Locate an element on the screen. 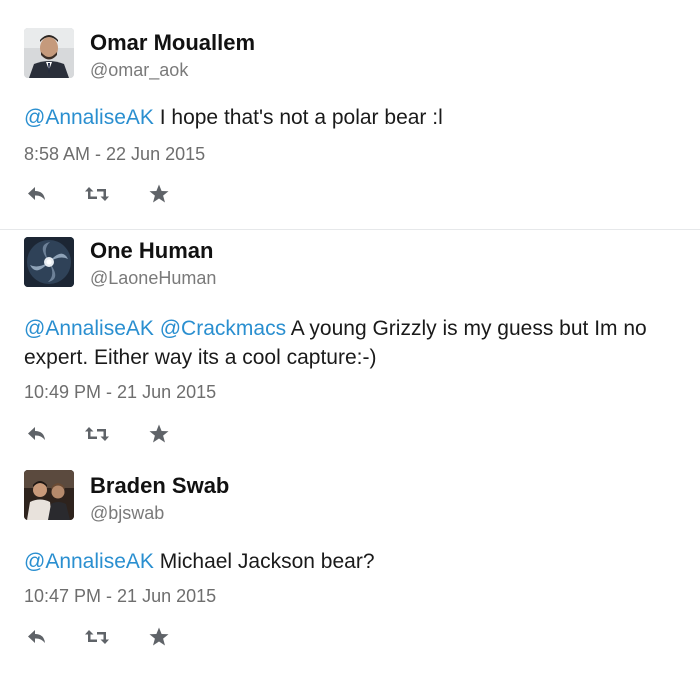 The image size is (700, 676). mention-link: @Crackmacs is located at coordinates (223, 328).